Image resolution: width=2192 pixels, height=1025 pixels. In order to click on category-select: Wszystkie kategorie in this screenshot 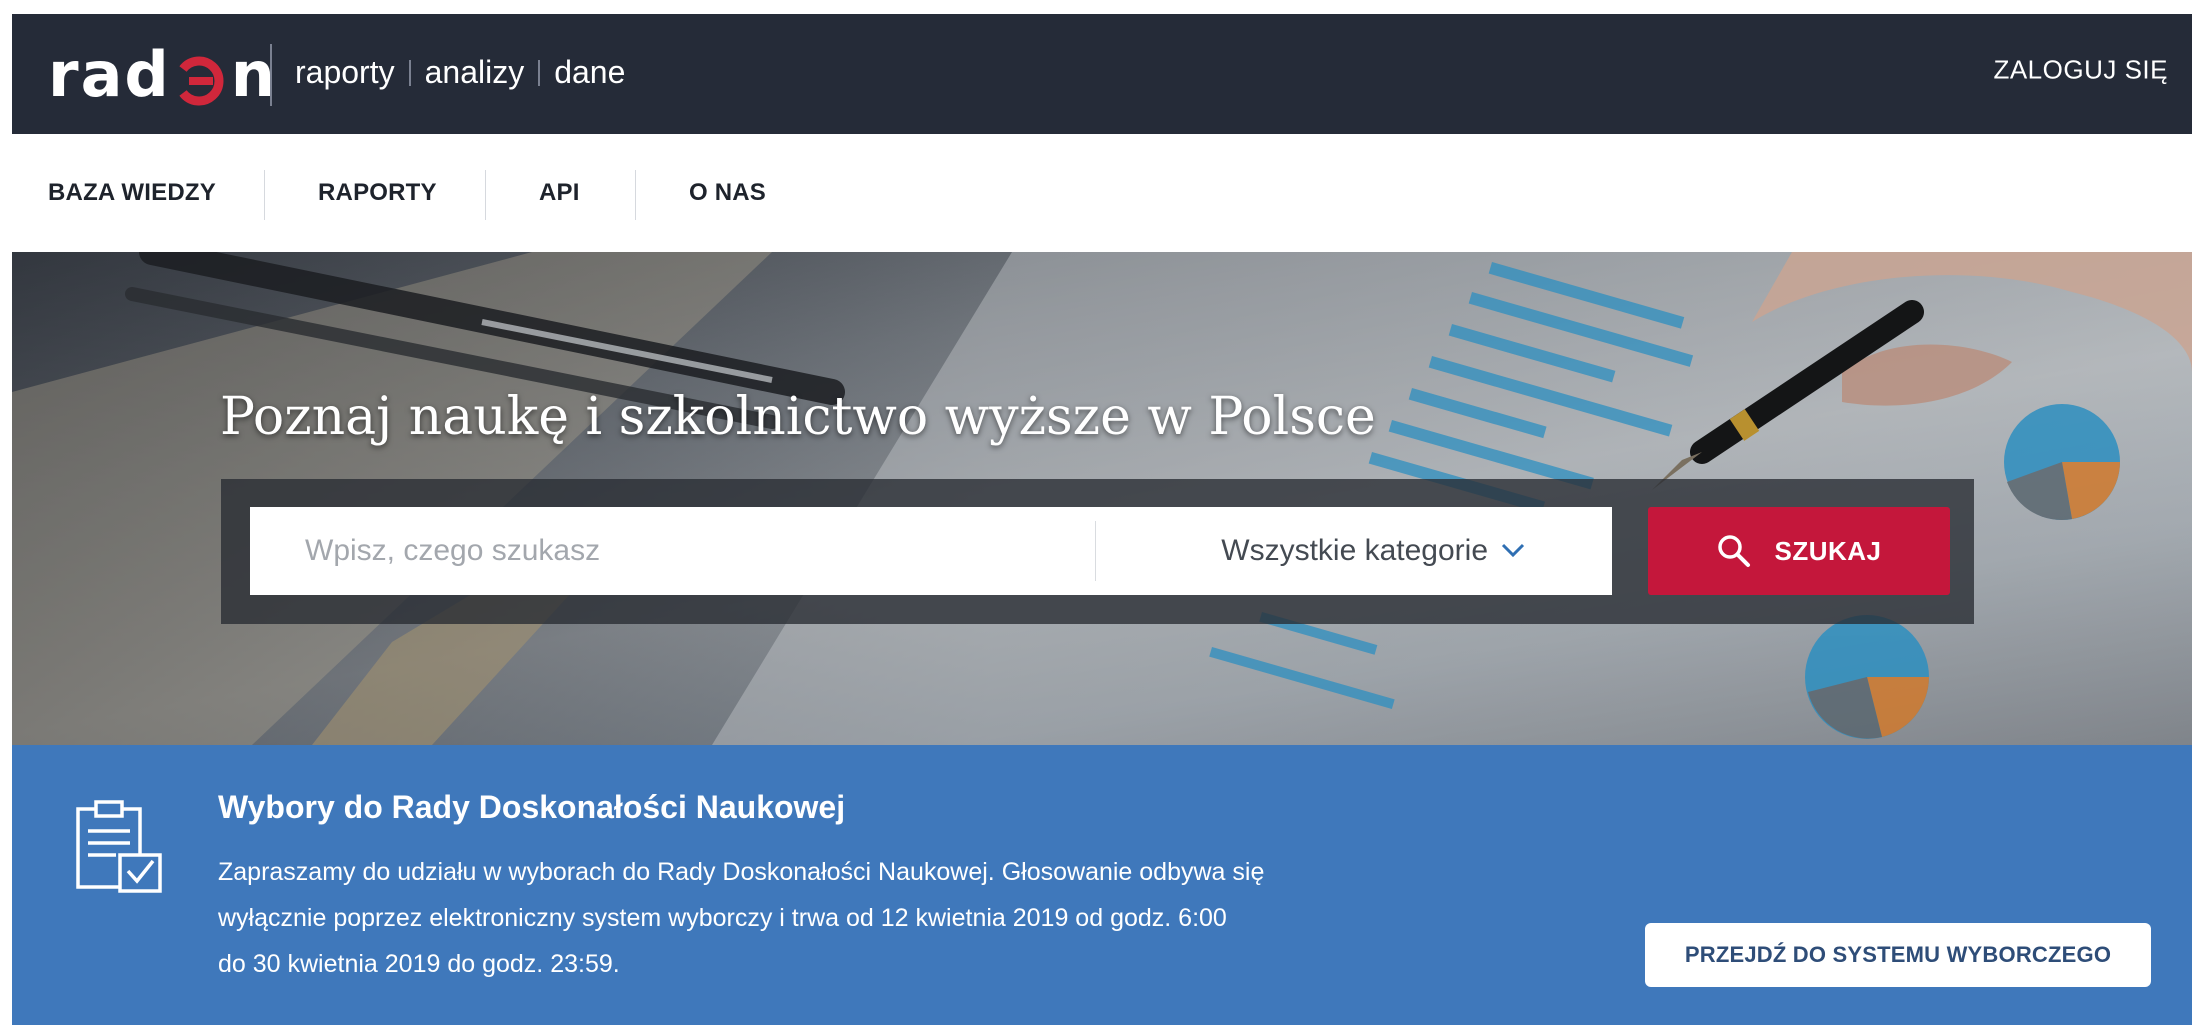, I will do `click(1354, 551)`.